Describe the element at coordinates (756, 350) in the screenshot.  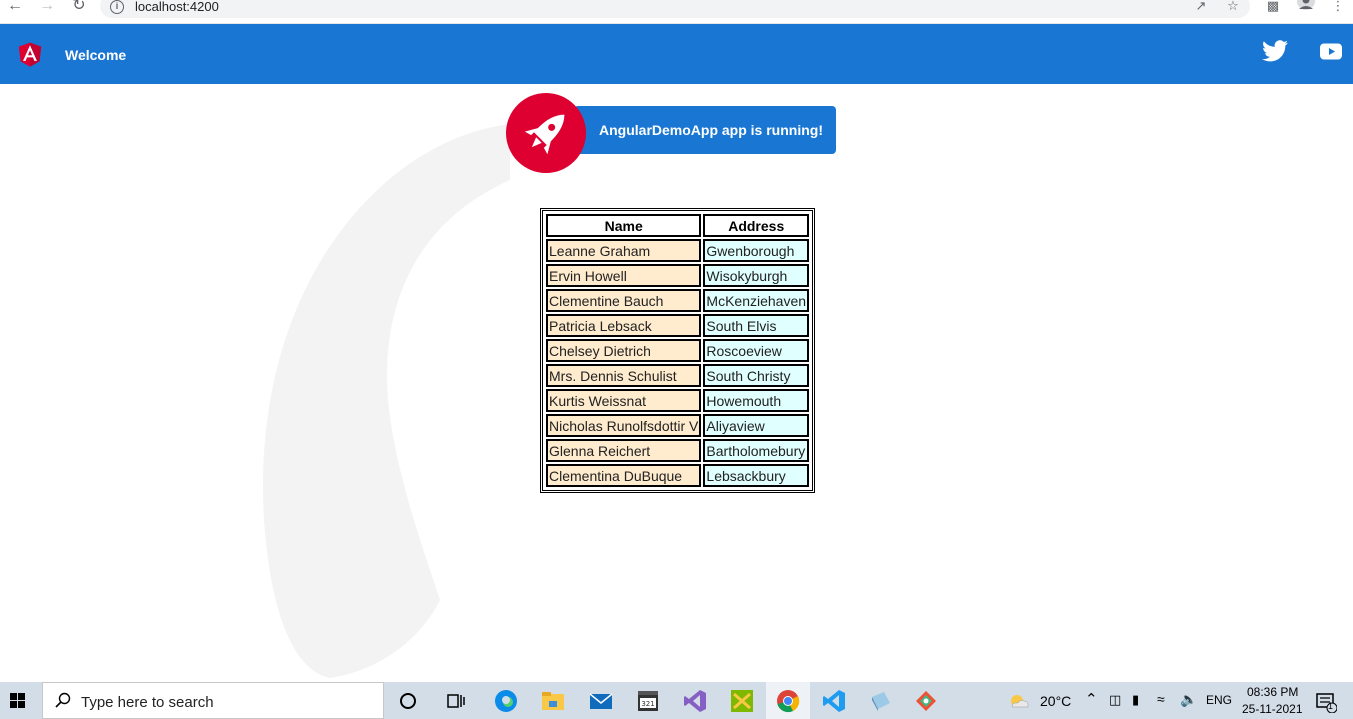
I see `address-cell: Roscoeview` at that location.